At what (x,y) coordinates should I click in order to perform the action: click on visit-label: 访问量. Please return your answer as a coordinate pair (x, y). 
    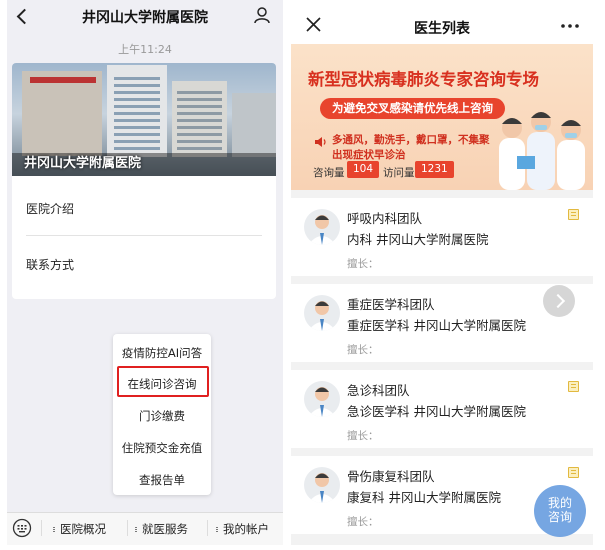
    Looking at the image, I should click on (399, 173).